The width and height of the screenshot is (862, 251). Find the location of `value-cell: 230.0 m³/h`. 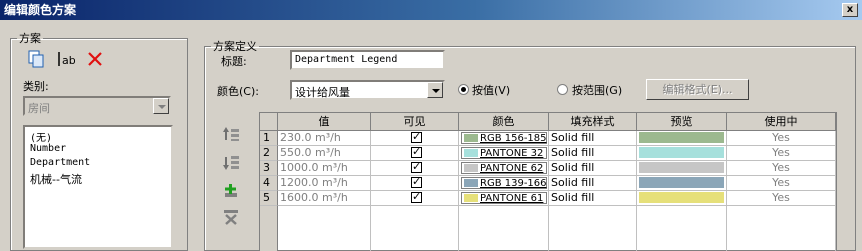

value-cell: 230.0 m³/h is located at coordinates (324, 138).